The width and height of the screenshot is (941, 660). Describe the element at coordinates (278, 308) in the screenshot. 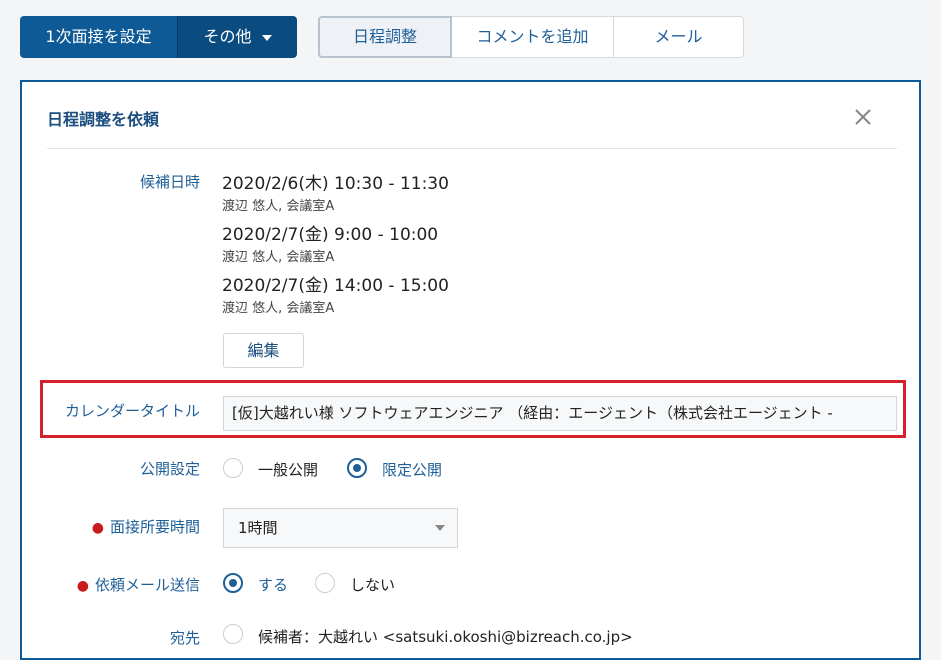

I see `candidate-detail-3: 渡辺 悠人, 会議室A` at that location.